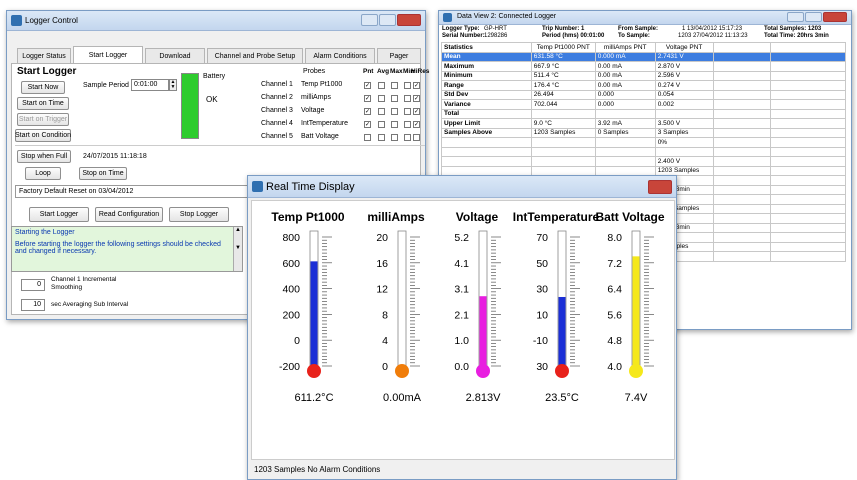 The image size is (857, 480). What do you see at coordinates (462, 187) in the screenshot?
I see `realtime-titlebar: Real Time Display` at bounding box center [462, 187].